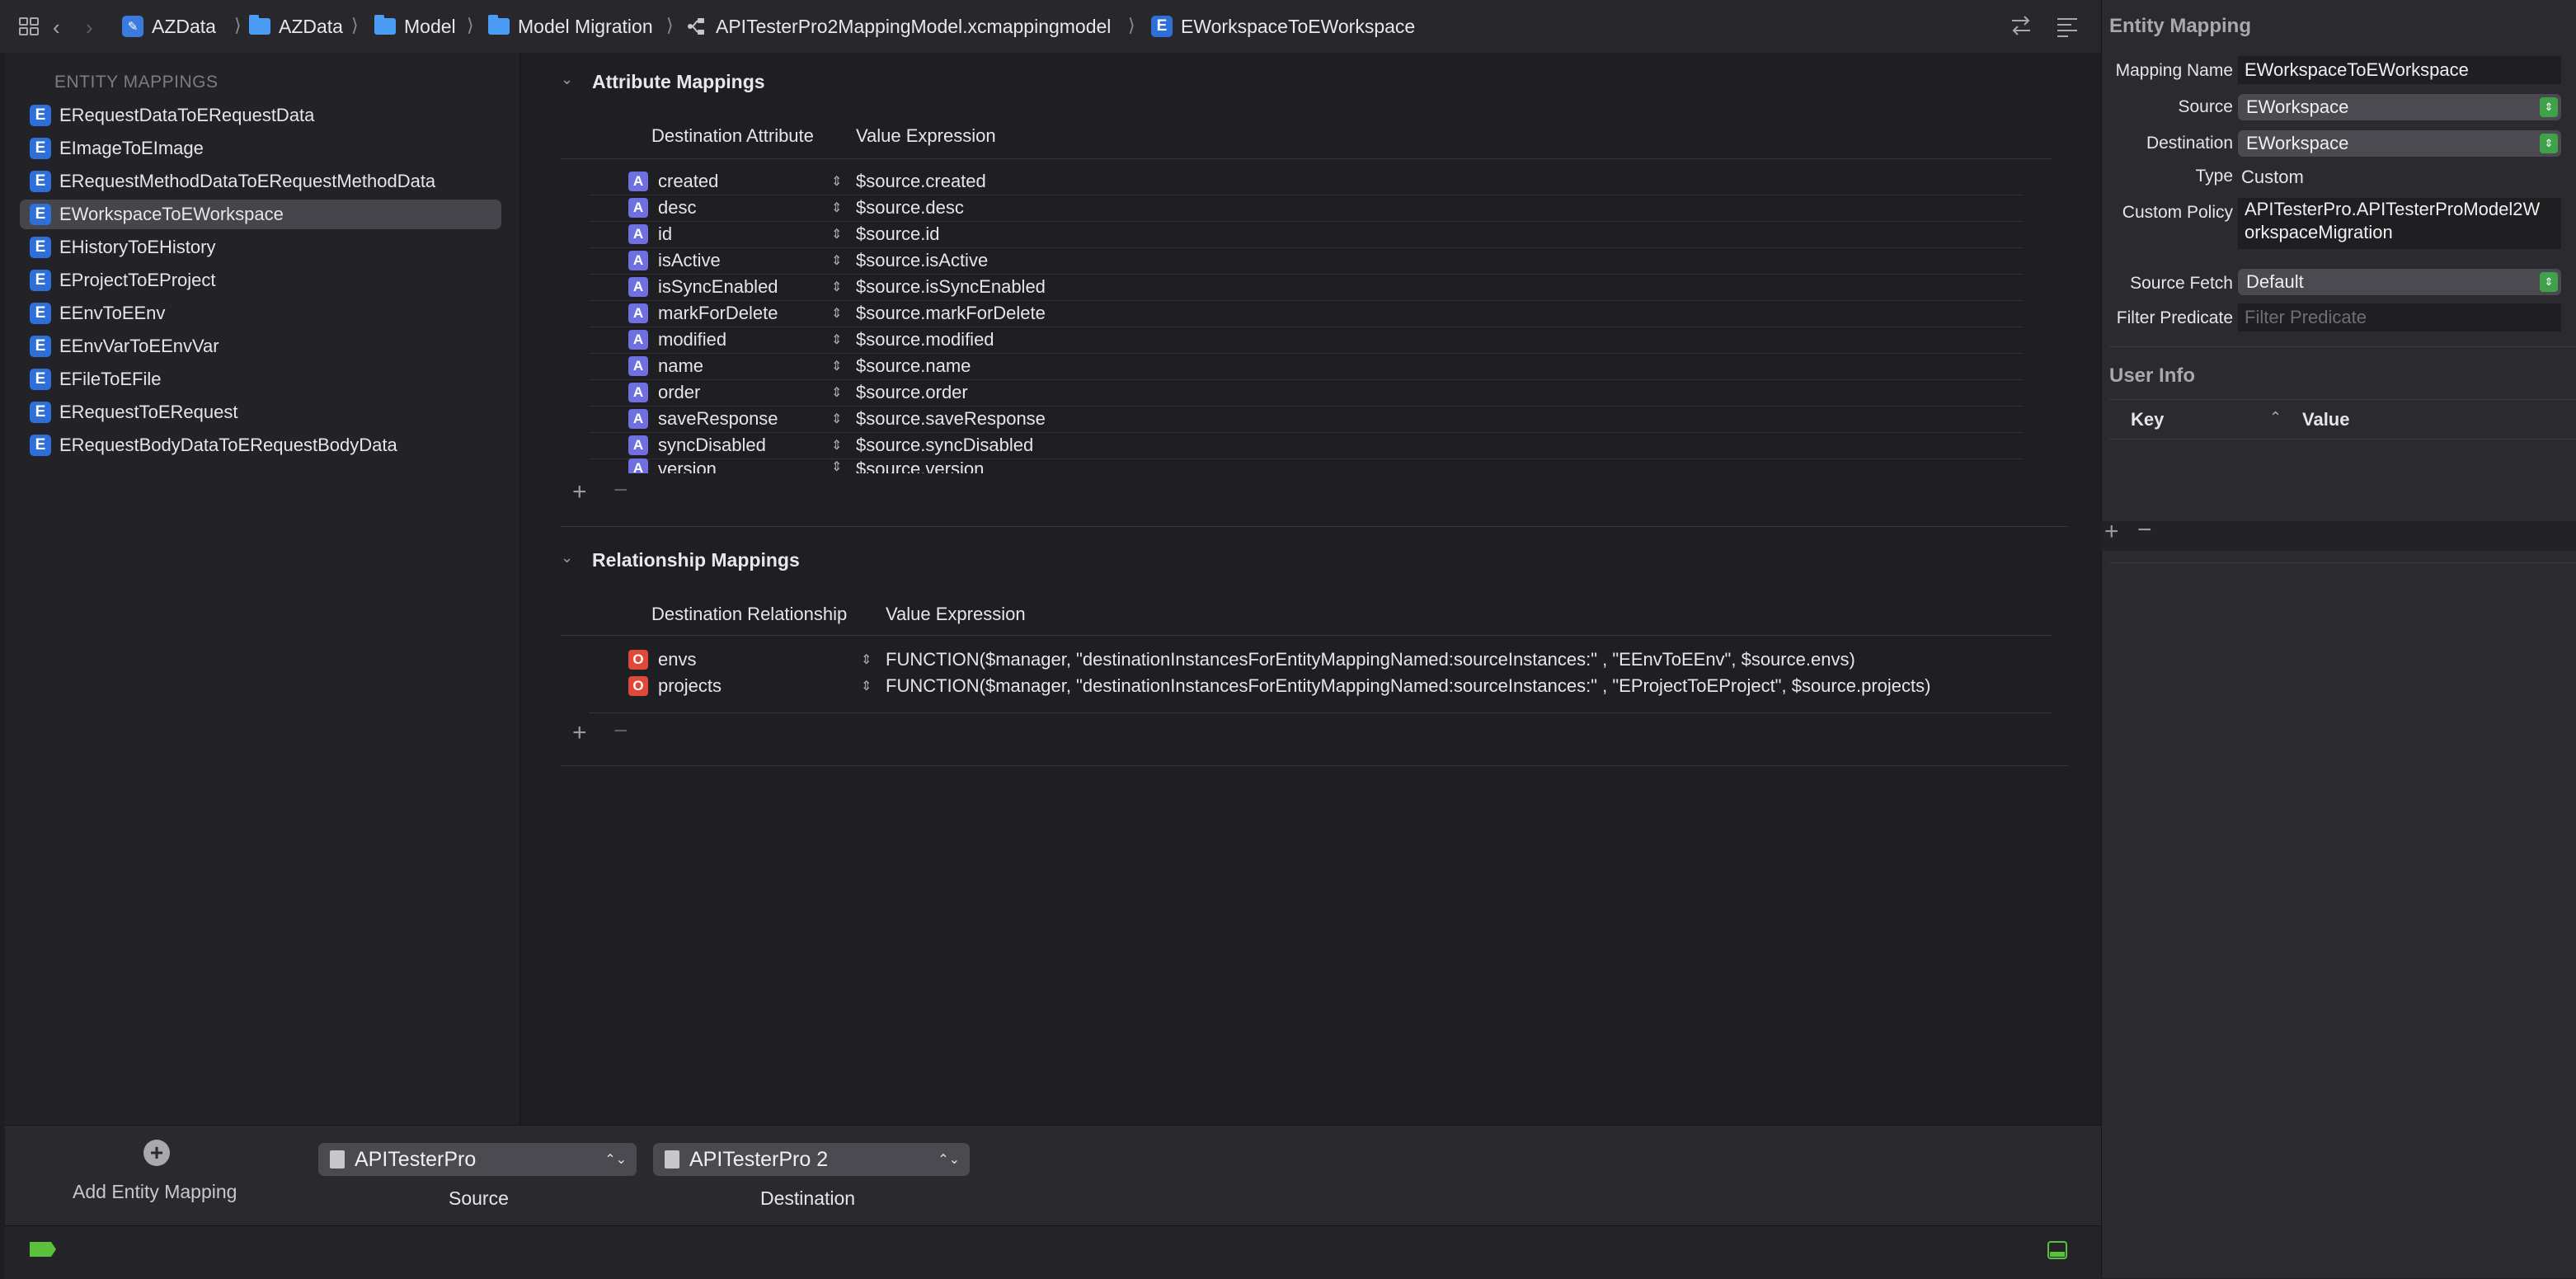 The height and width of the screenshot is (1279, 2576). I want to click on divider, so click(2342, 346).